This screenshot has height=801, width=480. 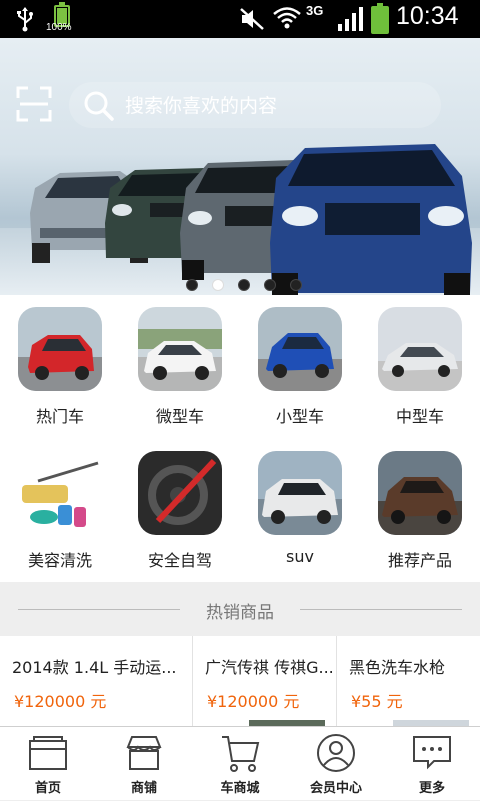 I want to click on category-label: 热门车, so click(x=59, y=416).